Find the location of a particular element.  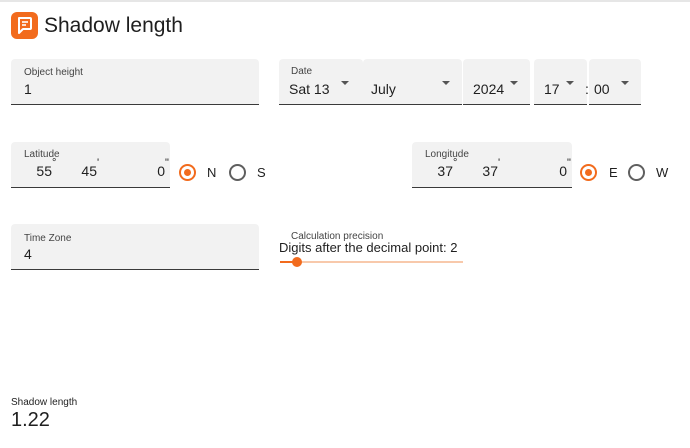

page-title: Shadow length is located at coordinates (113, 25).